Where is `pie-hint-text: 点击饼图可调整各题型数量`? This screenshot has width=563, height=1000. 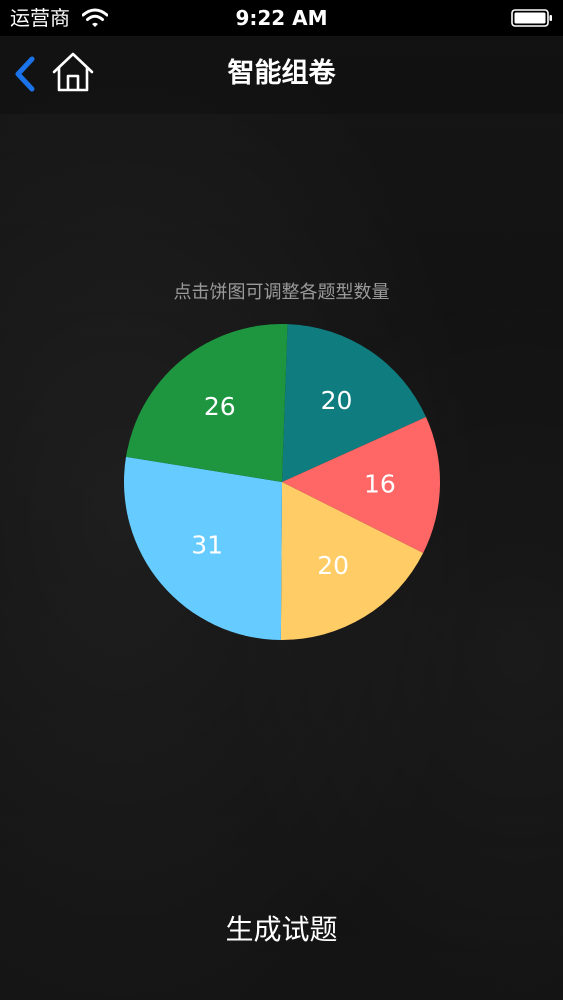
pie-hint-text: 点击饼图可调整各题型数量 is located at coordinates (281, 292).